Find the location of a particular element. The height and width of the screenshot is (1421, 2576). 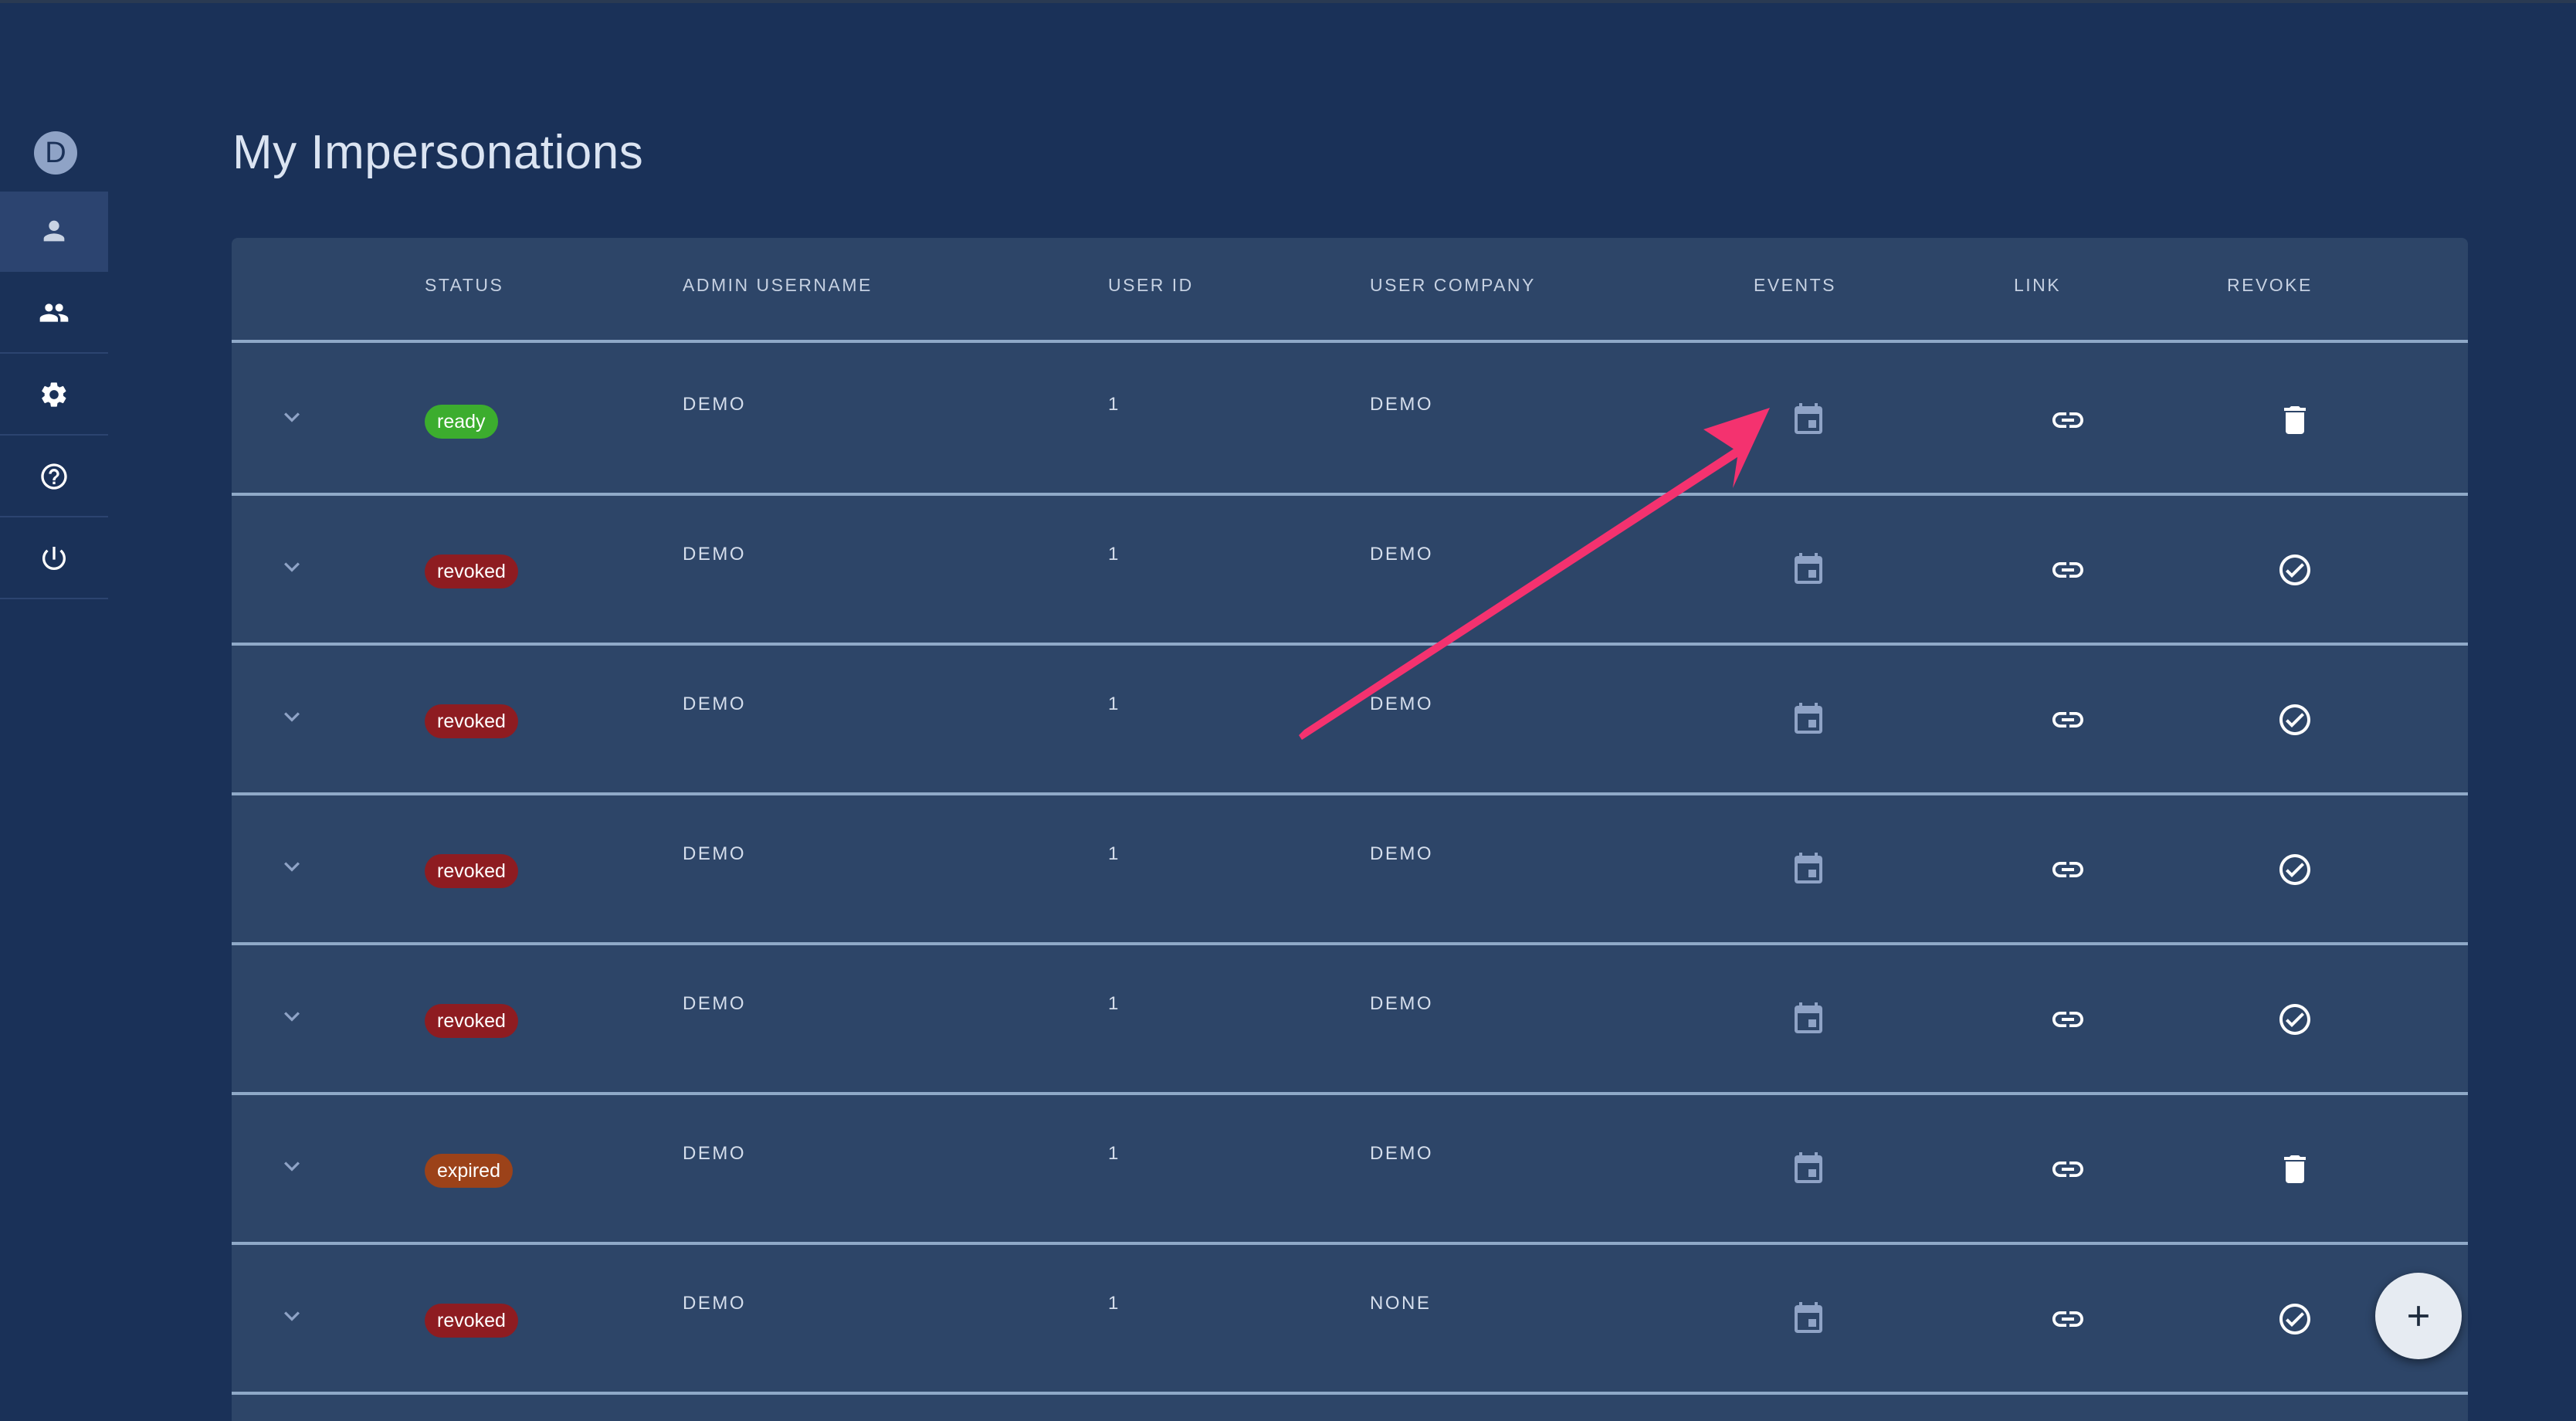

add-impersonation-button is located at coordinates (2418, 1316).